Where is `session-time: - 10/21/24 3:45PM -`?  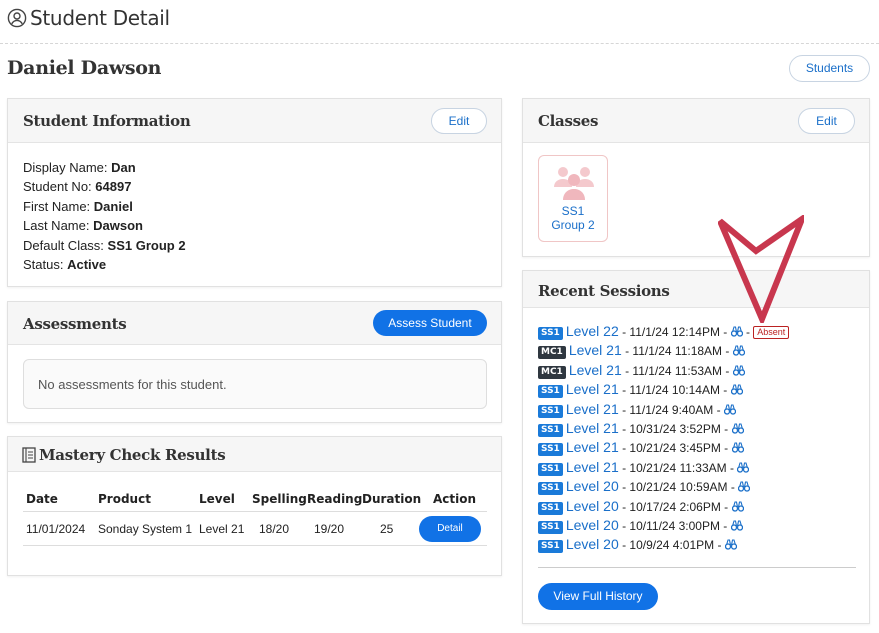
session-time: - 10/21/24 3:45PM - is located at coordinates (675, 448).